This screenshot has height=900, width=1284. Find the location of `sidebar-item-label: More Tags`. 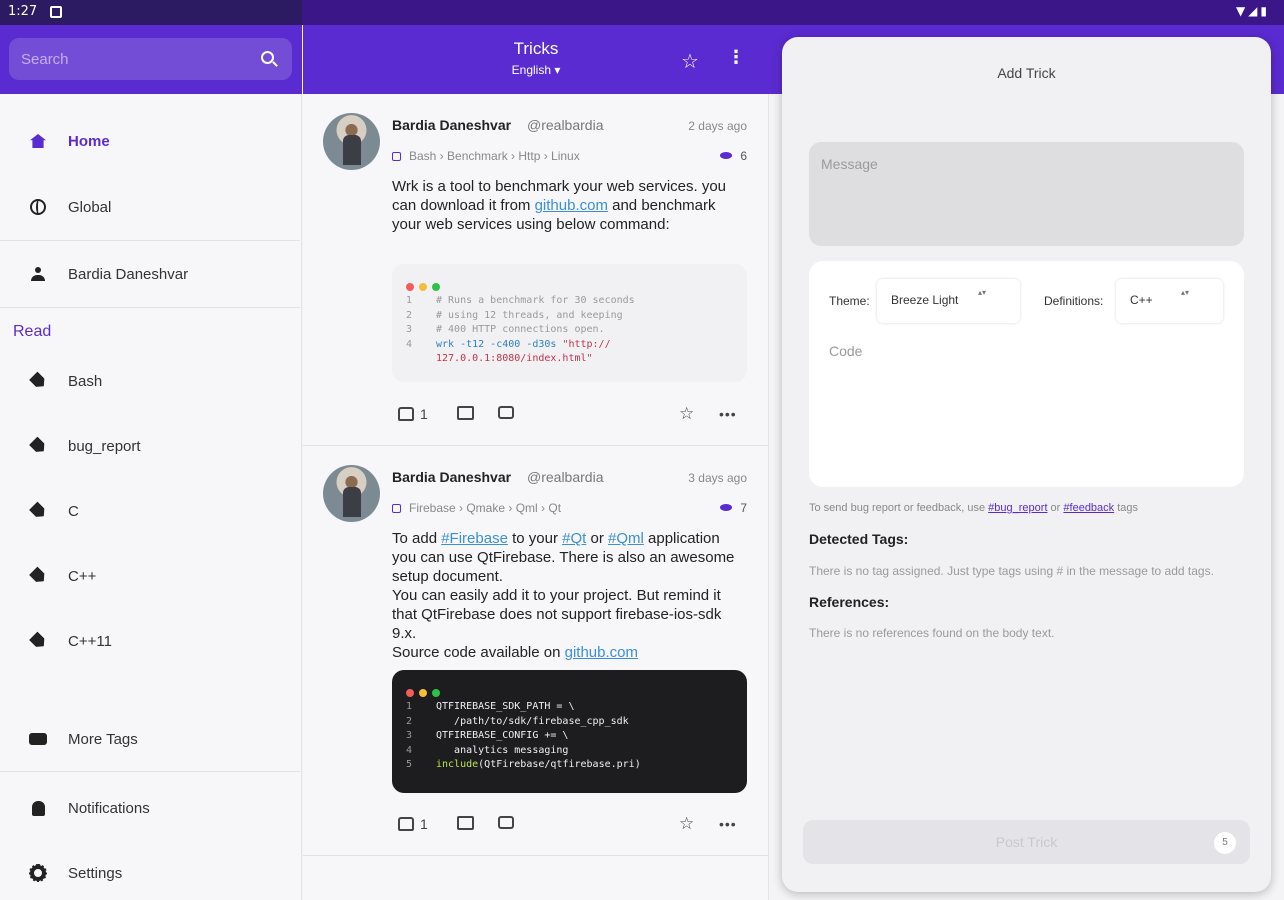

sidebar-item-label: More Tags is located at coordinates (103, 739).